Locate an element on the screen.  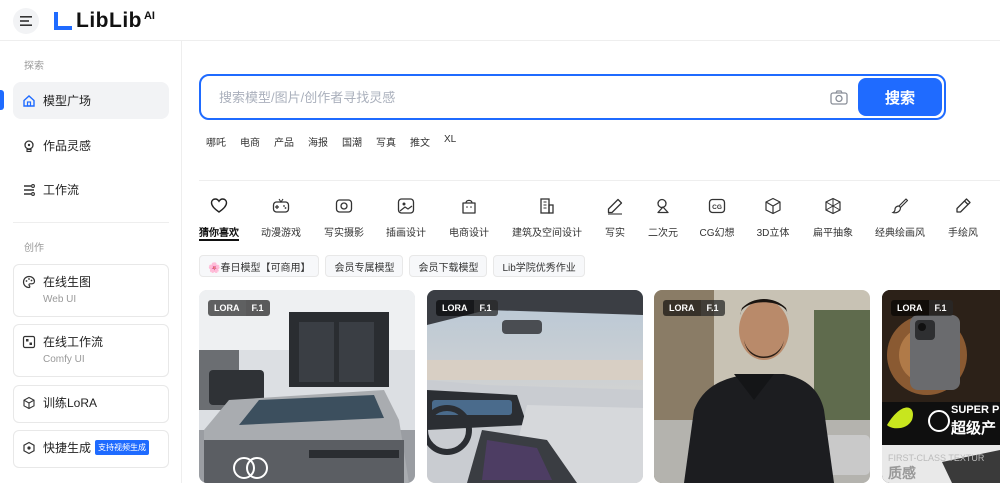
sidebar-divider is located at coordinates (91, 222).